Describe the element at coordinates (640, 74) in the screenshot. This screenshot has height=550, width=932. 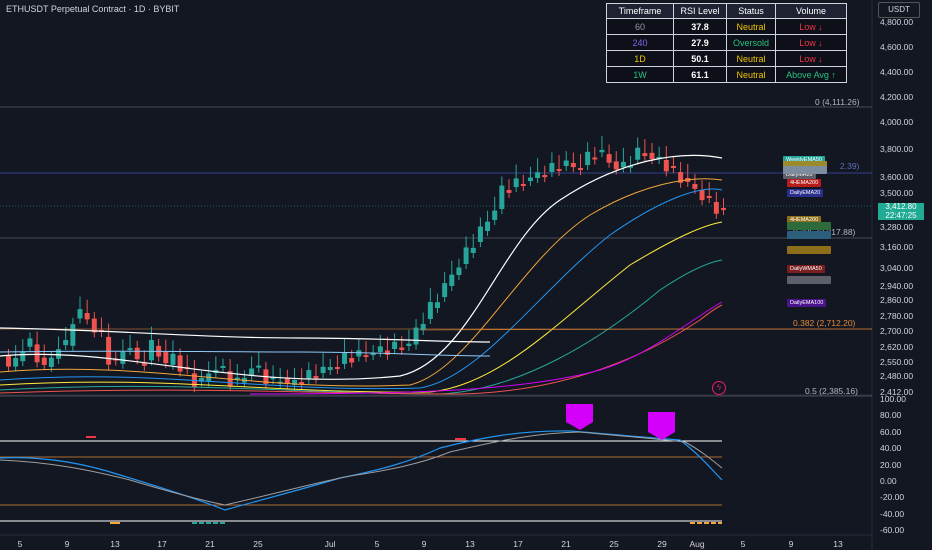
I see `rsi-cell-tf: 1W` at that location.